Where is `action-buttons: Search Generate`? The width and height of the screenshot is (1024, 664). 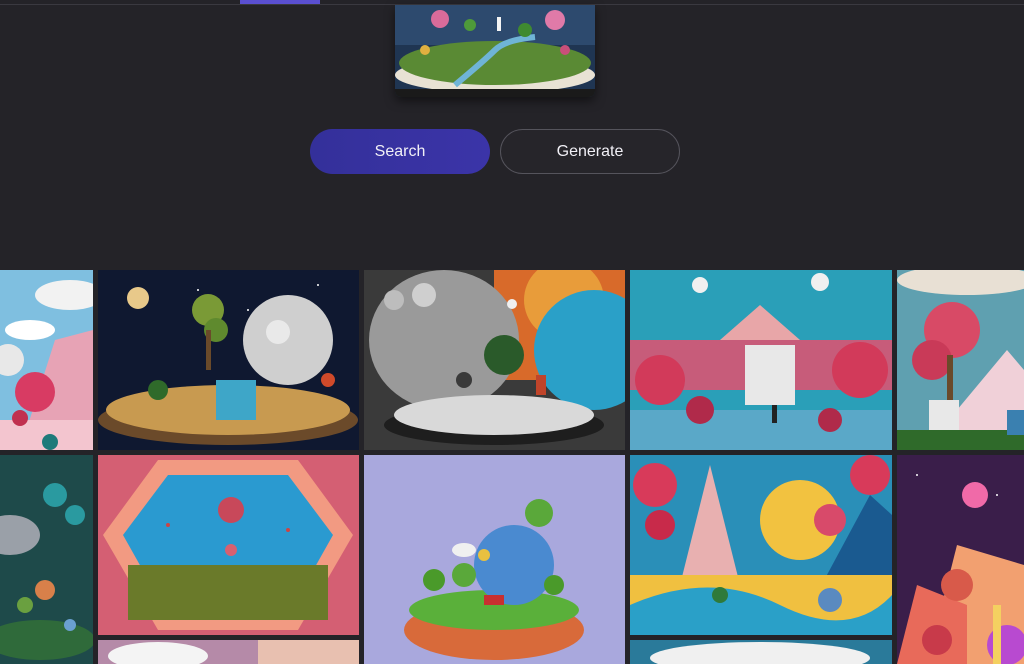 action-buttons: Search Generate is located at coordinates (495, 151).